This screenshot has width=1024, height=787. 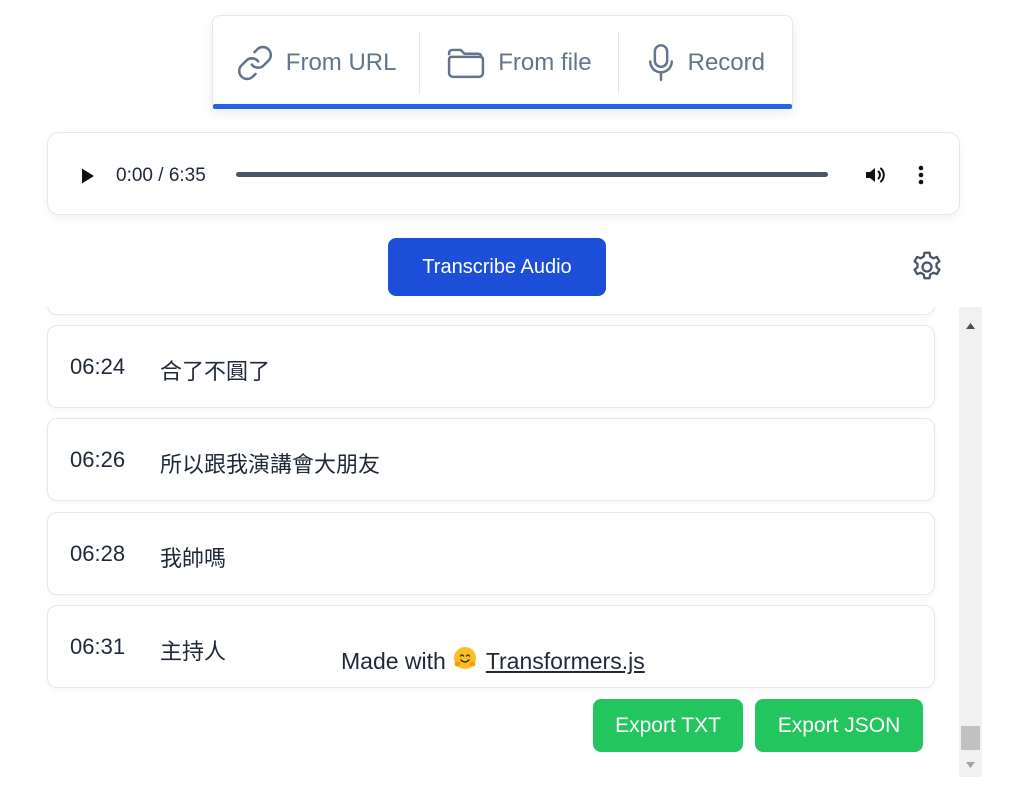 I want to click on gear-icon, so click(x=927, y=269).